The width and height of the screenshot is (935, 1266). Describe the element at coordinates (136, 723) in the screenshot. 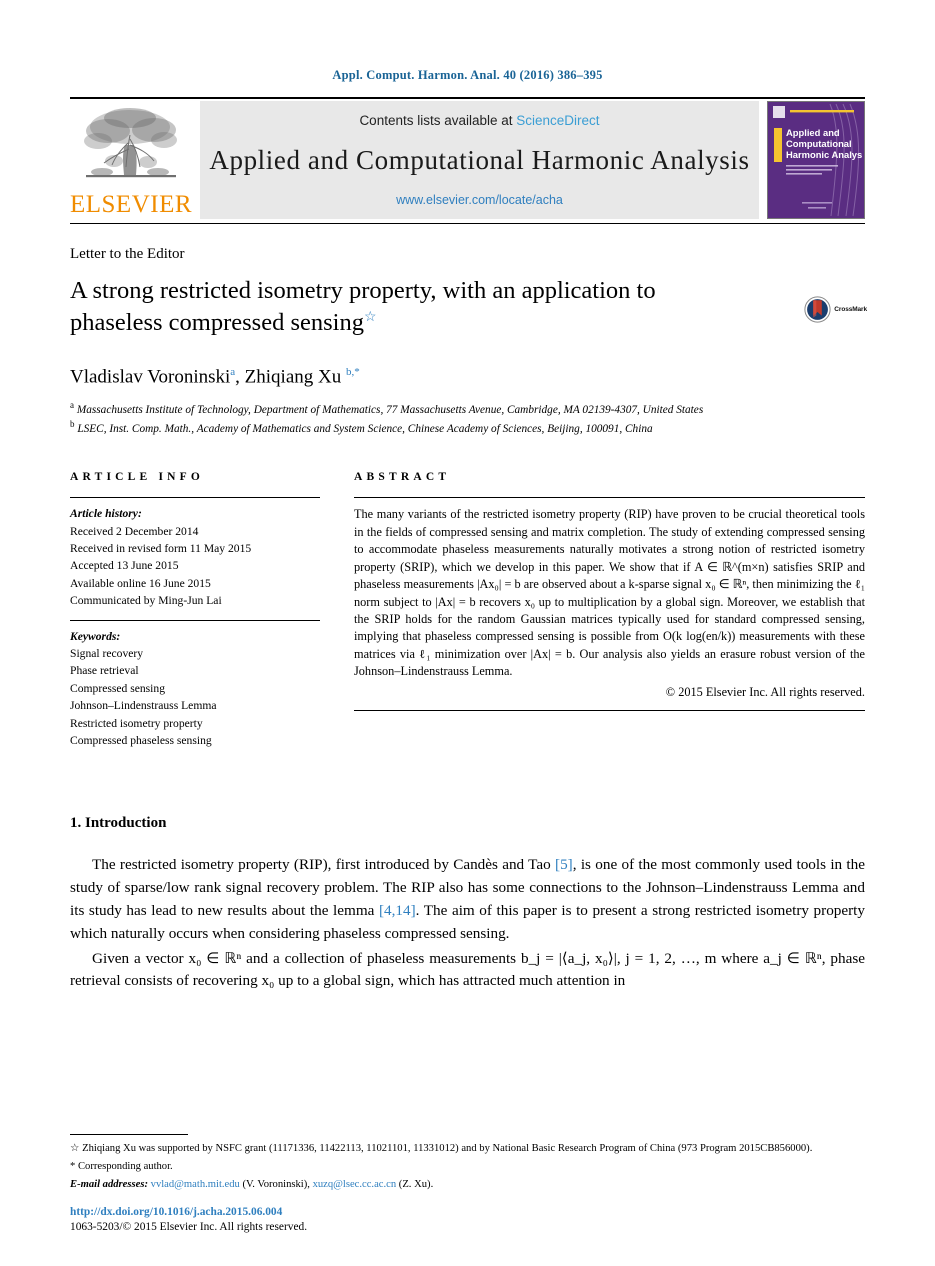

I see `keyword-item: Restricted isometry property` at that location.